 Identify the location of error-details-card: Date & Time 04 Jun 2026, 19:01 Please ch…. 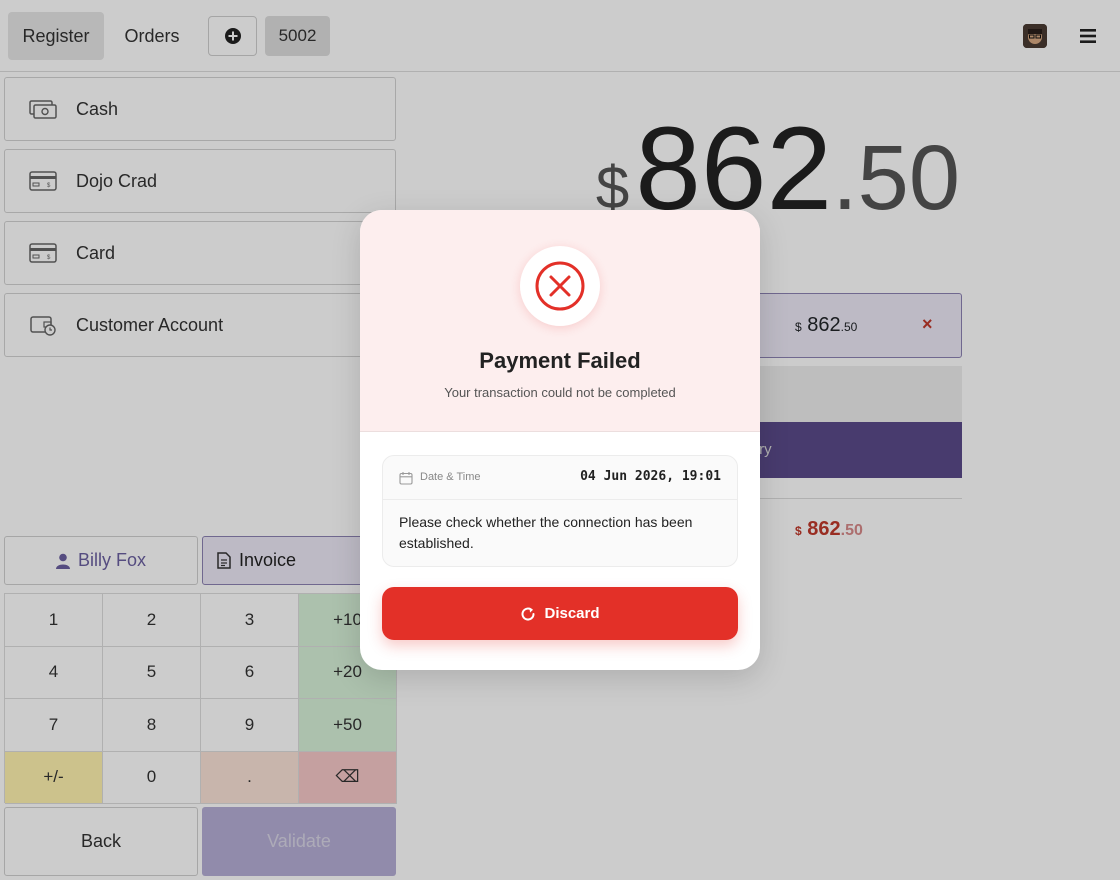
(560, 511).